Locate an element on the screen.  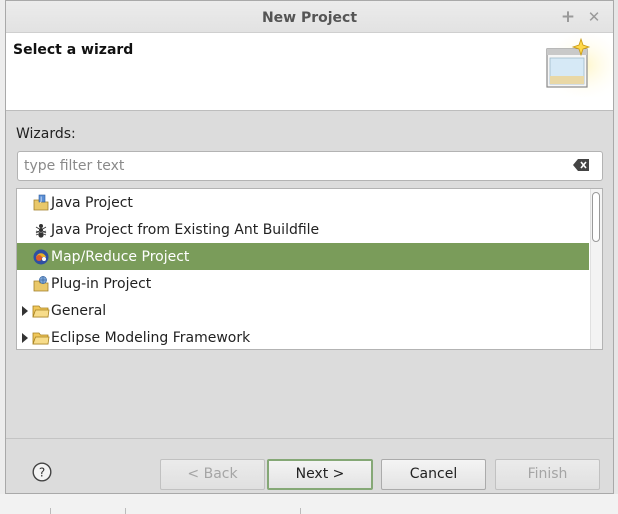
clear-filter-icon is located at coordinates (581, 165).